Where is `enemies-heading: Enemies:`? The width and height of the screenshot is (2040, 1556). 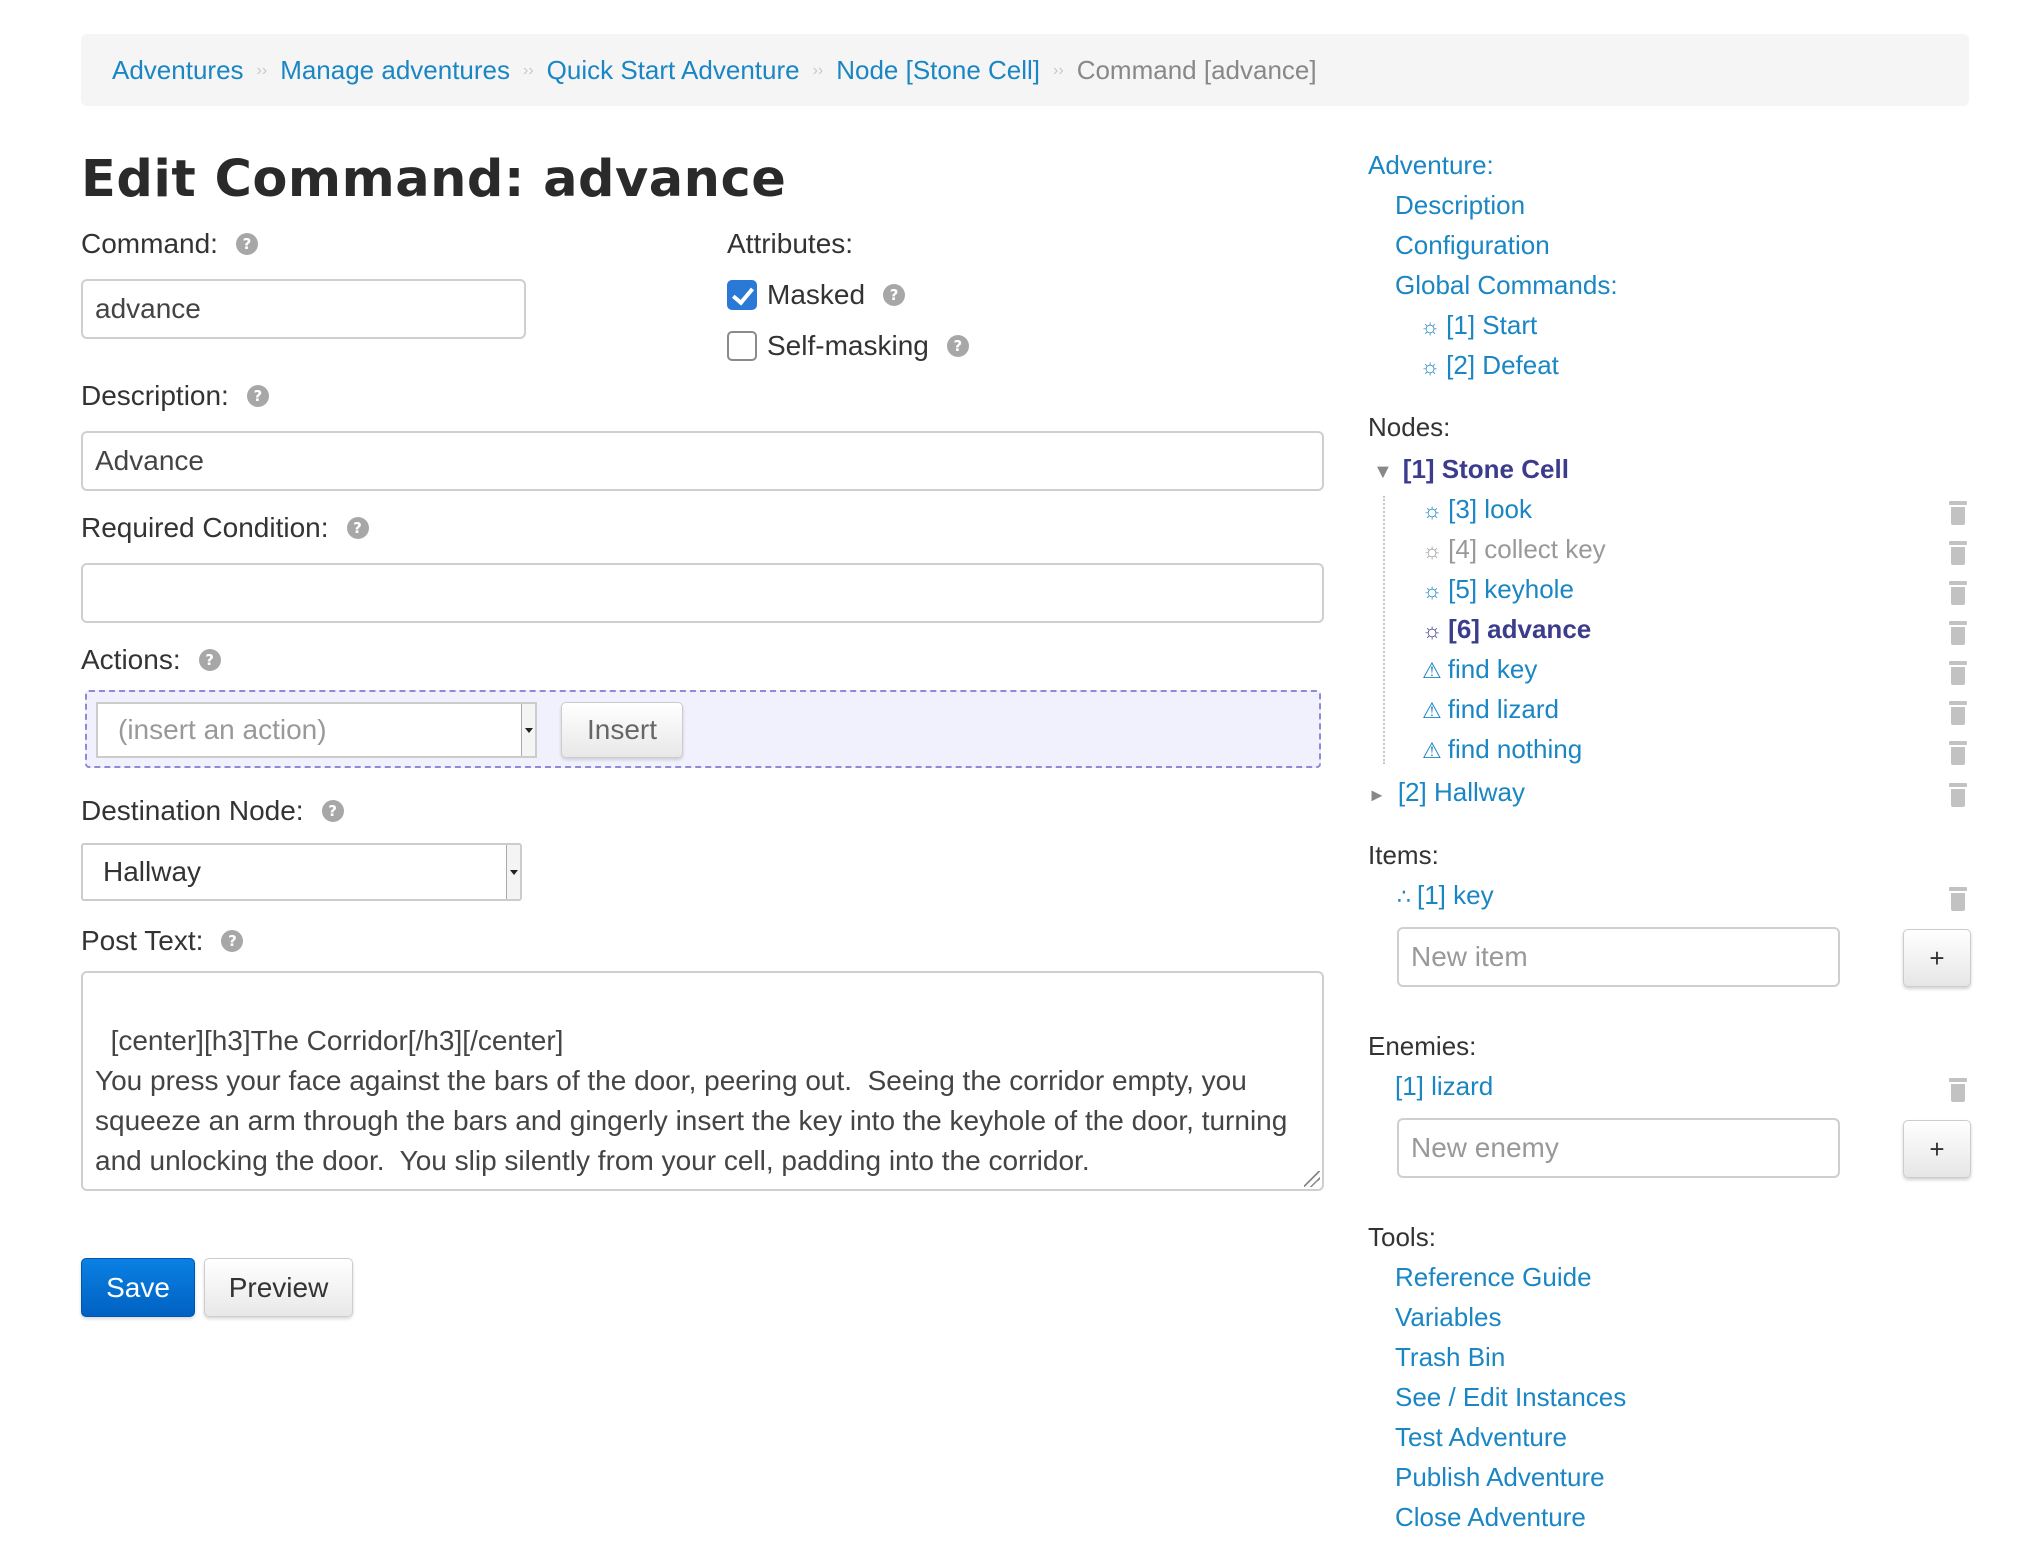
enemies-heading: Enemies: is located at coordinates (1422, 1046).